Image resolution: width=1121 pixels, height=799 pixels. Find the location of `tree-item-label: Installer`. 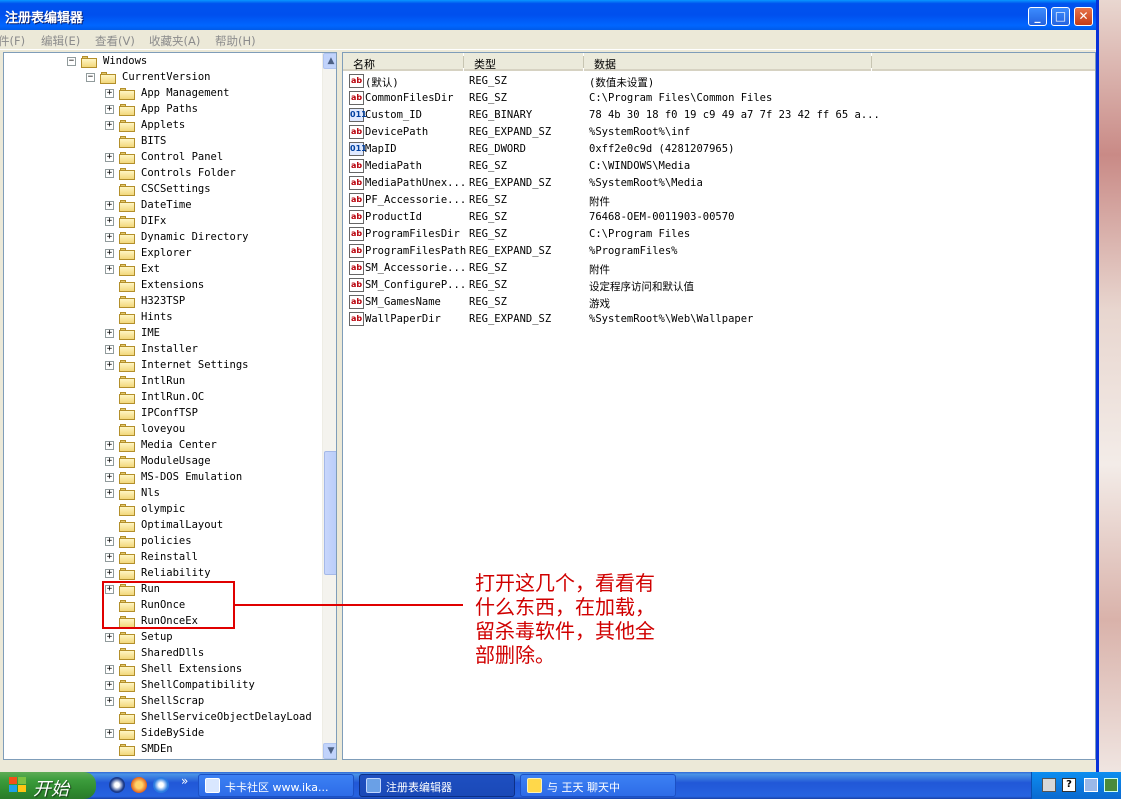

tree-item-label: Installer is located at coordinates (169, 349).